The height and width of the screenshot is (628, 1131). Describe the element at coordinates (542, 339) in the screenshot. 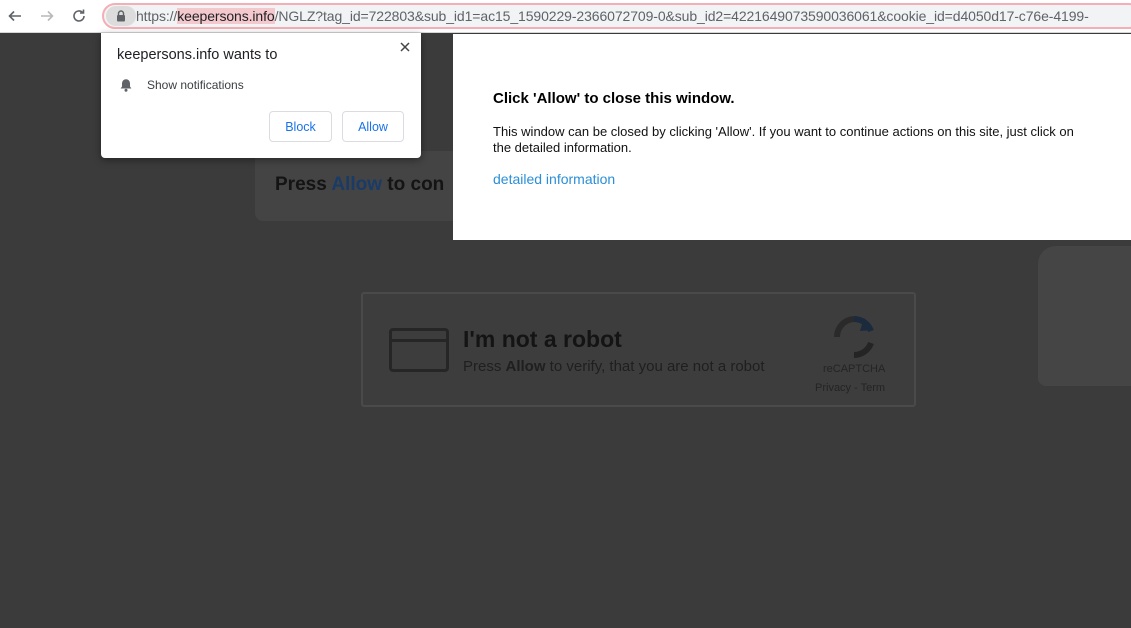

I see `captcha-title: I'm not a robot` at that location.